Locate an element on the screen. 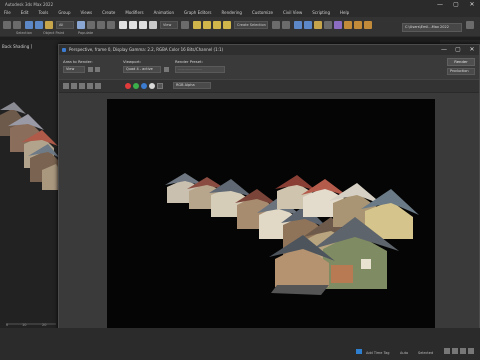  named-selection-sets-dropdown: Create Selection Se is located at coordinates (251, 25).